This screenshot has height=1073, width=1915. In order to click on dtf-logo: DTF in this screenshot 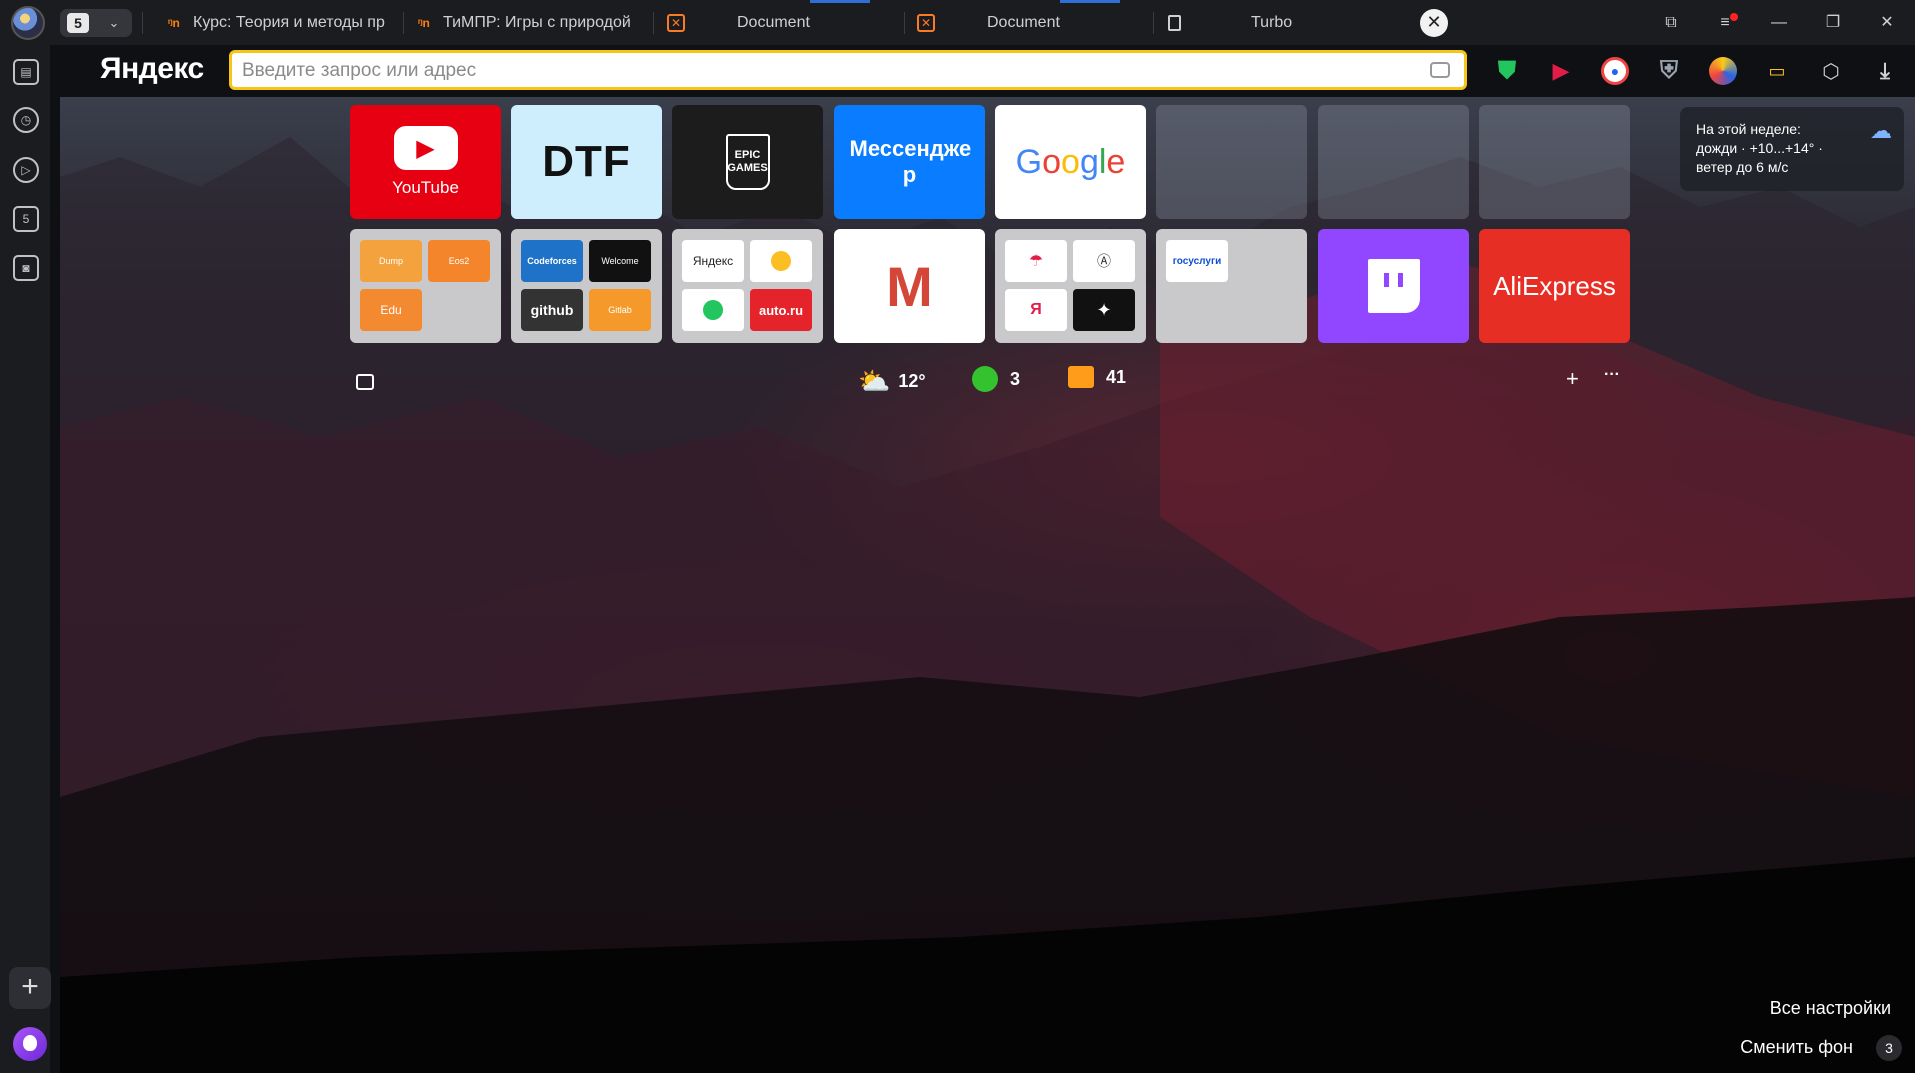, I will do `click(586, 161)`.